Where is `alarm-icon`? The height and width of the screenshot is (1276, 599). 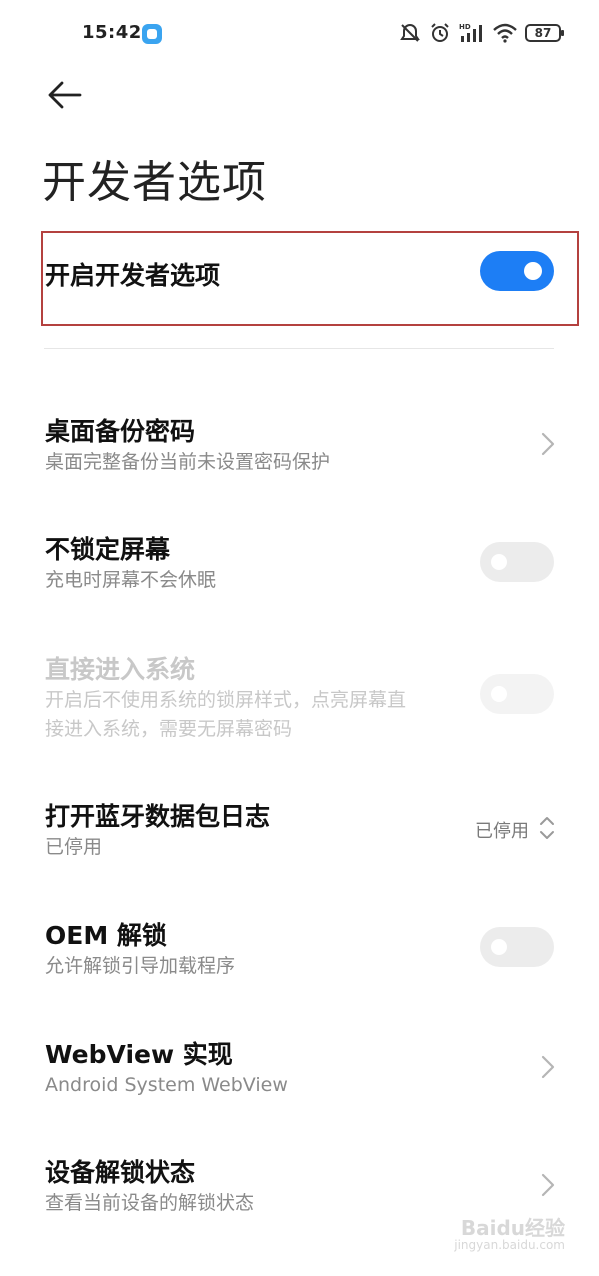 alarm-icon is located at coordinates (440, 32).